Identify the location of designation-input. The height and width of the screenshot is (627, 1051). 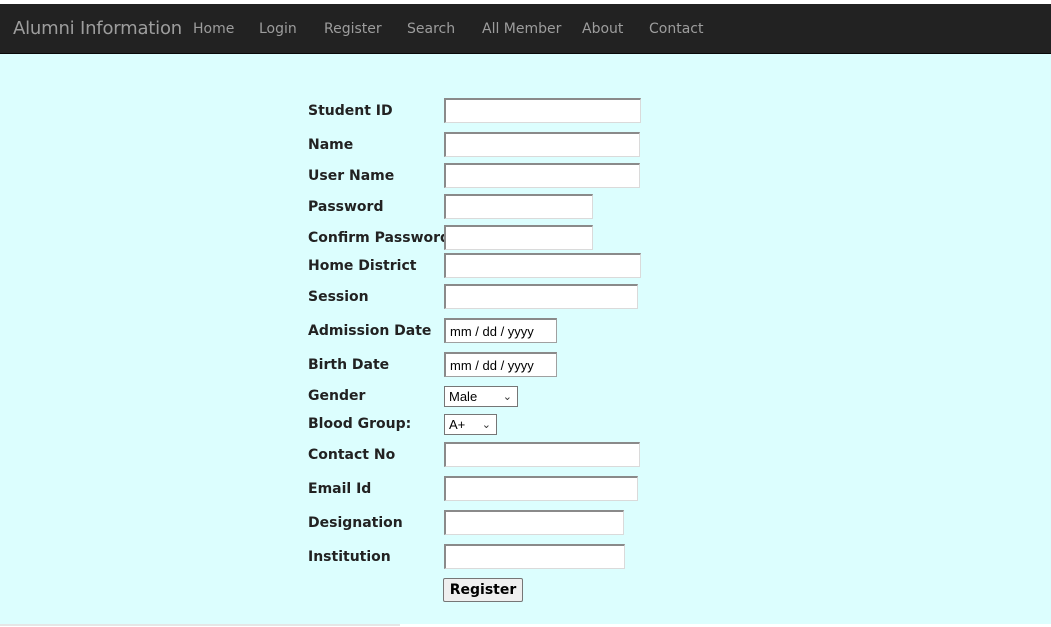
(534, 522).